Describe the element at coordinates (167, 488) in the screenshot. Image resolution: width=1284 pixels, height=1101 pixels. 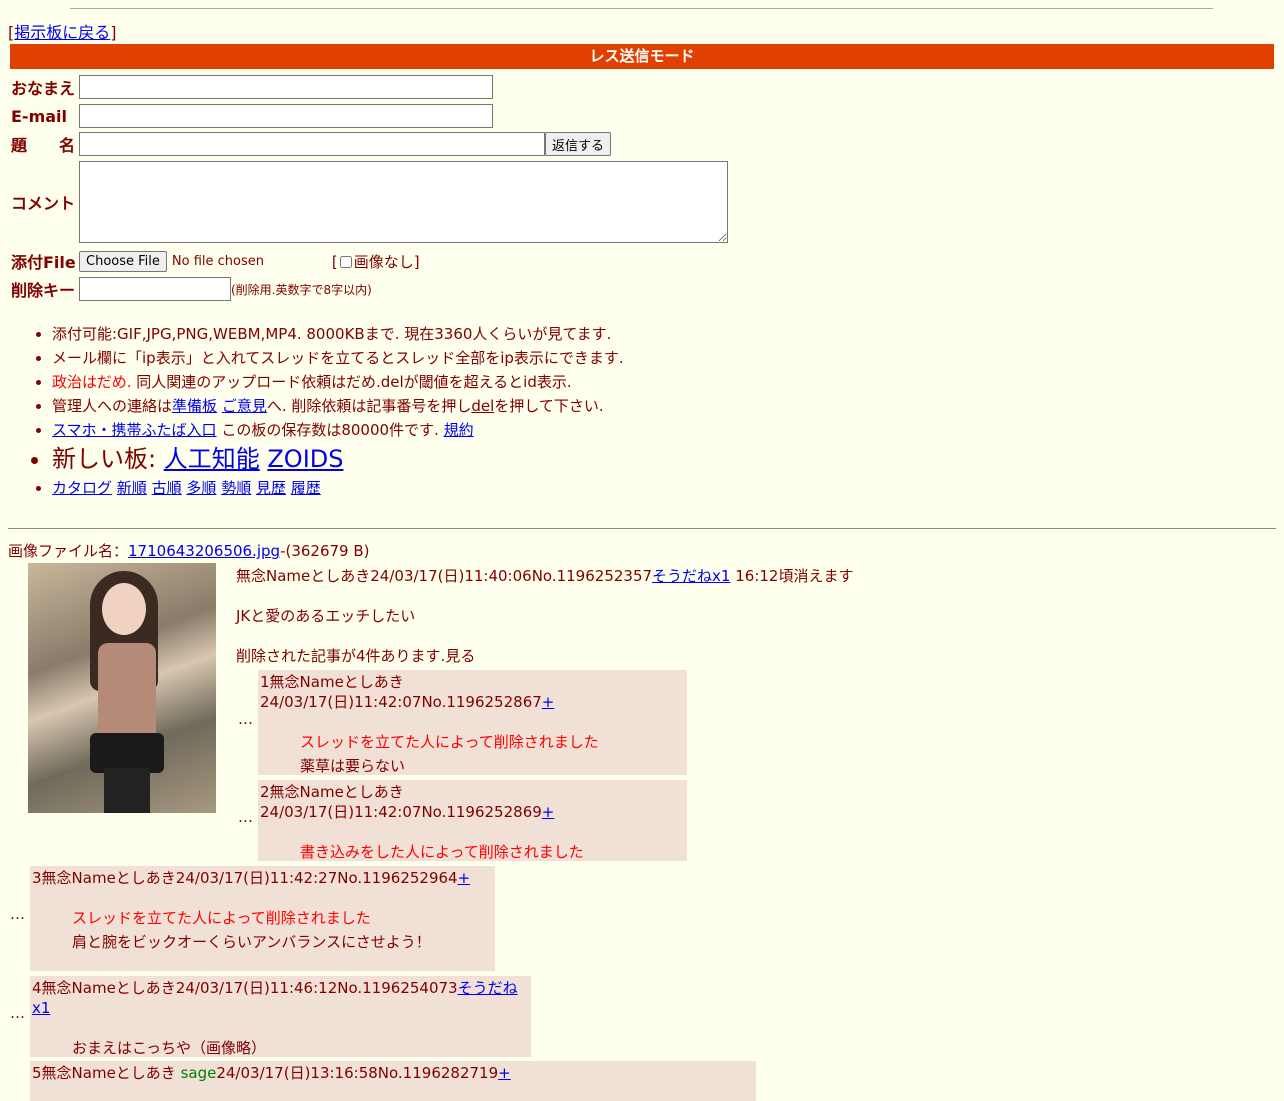
I see `sort-old-link: 古順` at that location.